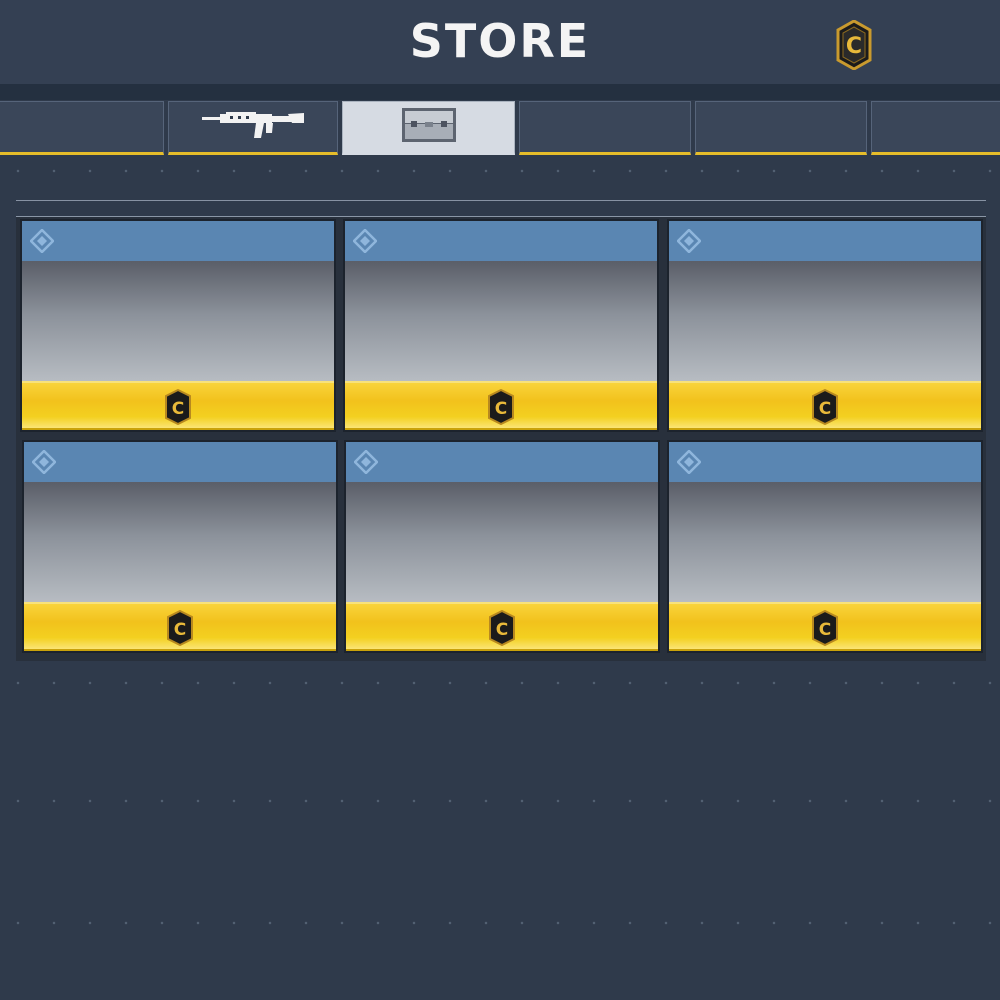 This screenshot has width=1000, height=1000. I want to click on assault-rifle-icon, so click(253, 127).